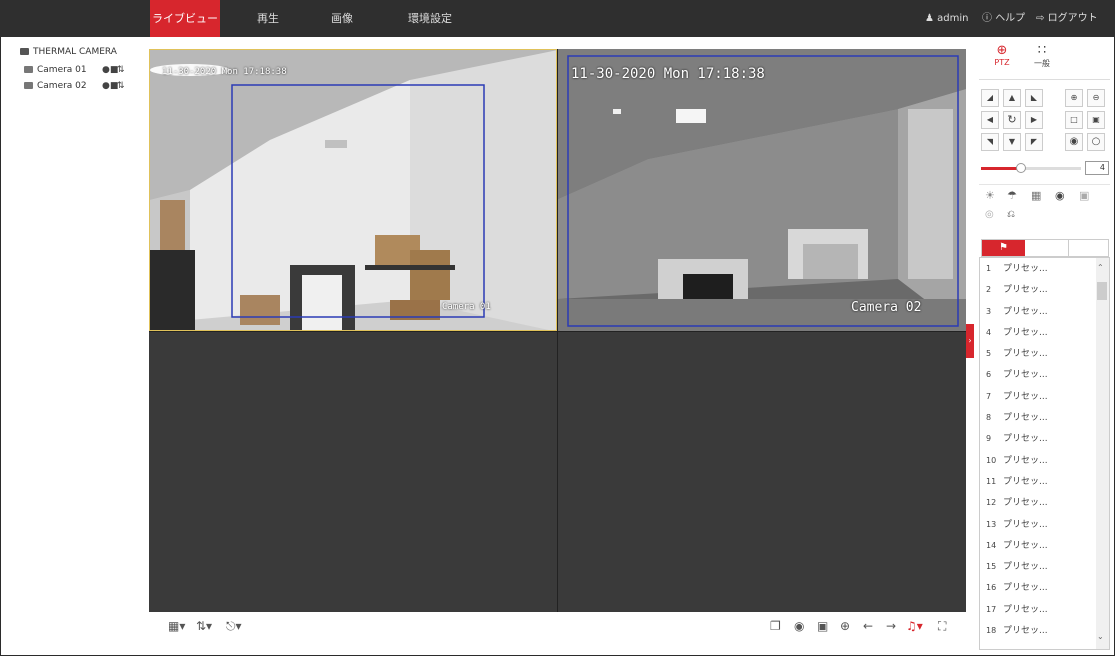 This screenshot has height=656, width=1115. Describe the element at coordinates (1012, 98) in the screenshot. I see `pan-up-button: ▲` at that location.